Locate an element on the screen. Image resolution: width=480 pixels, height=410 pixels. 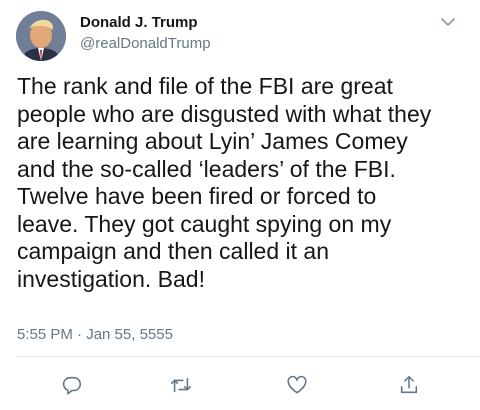
share-button is located at coordinates (409, 385).